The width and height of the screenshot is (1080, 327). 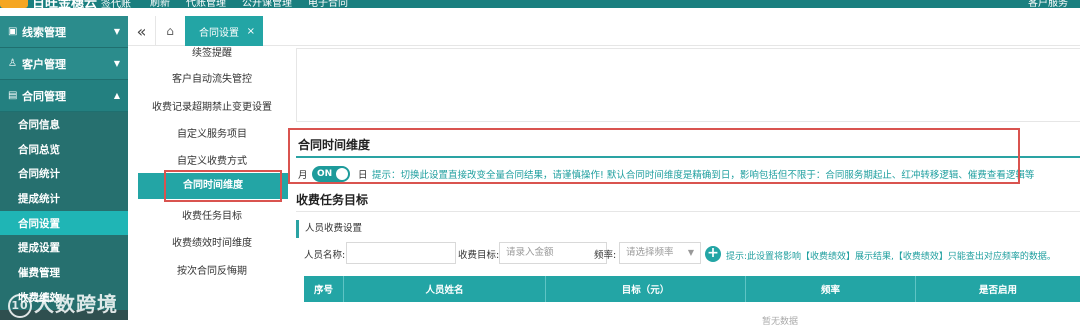 What do you see at coordinates (14, 4) in the screenshot?
I see `logo-badge` at bounding box center [14, 4].